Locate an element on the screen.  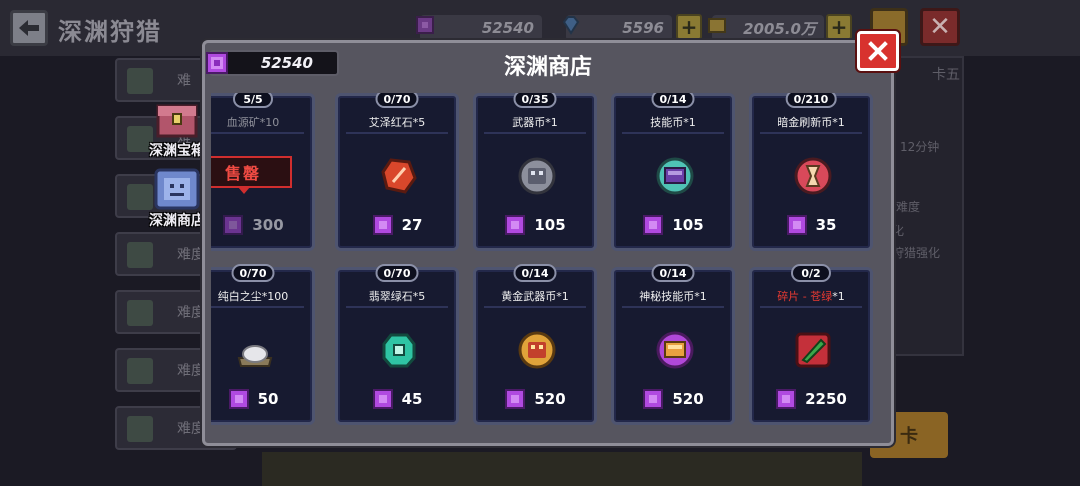
resource-gold: 2005.0万 is located at coordinates (766, 28).